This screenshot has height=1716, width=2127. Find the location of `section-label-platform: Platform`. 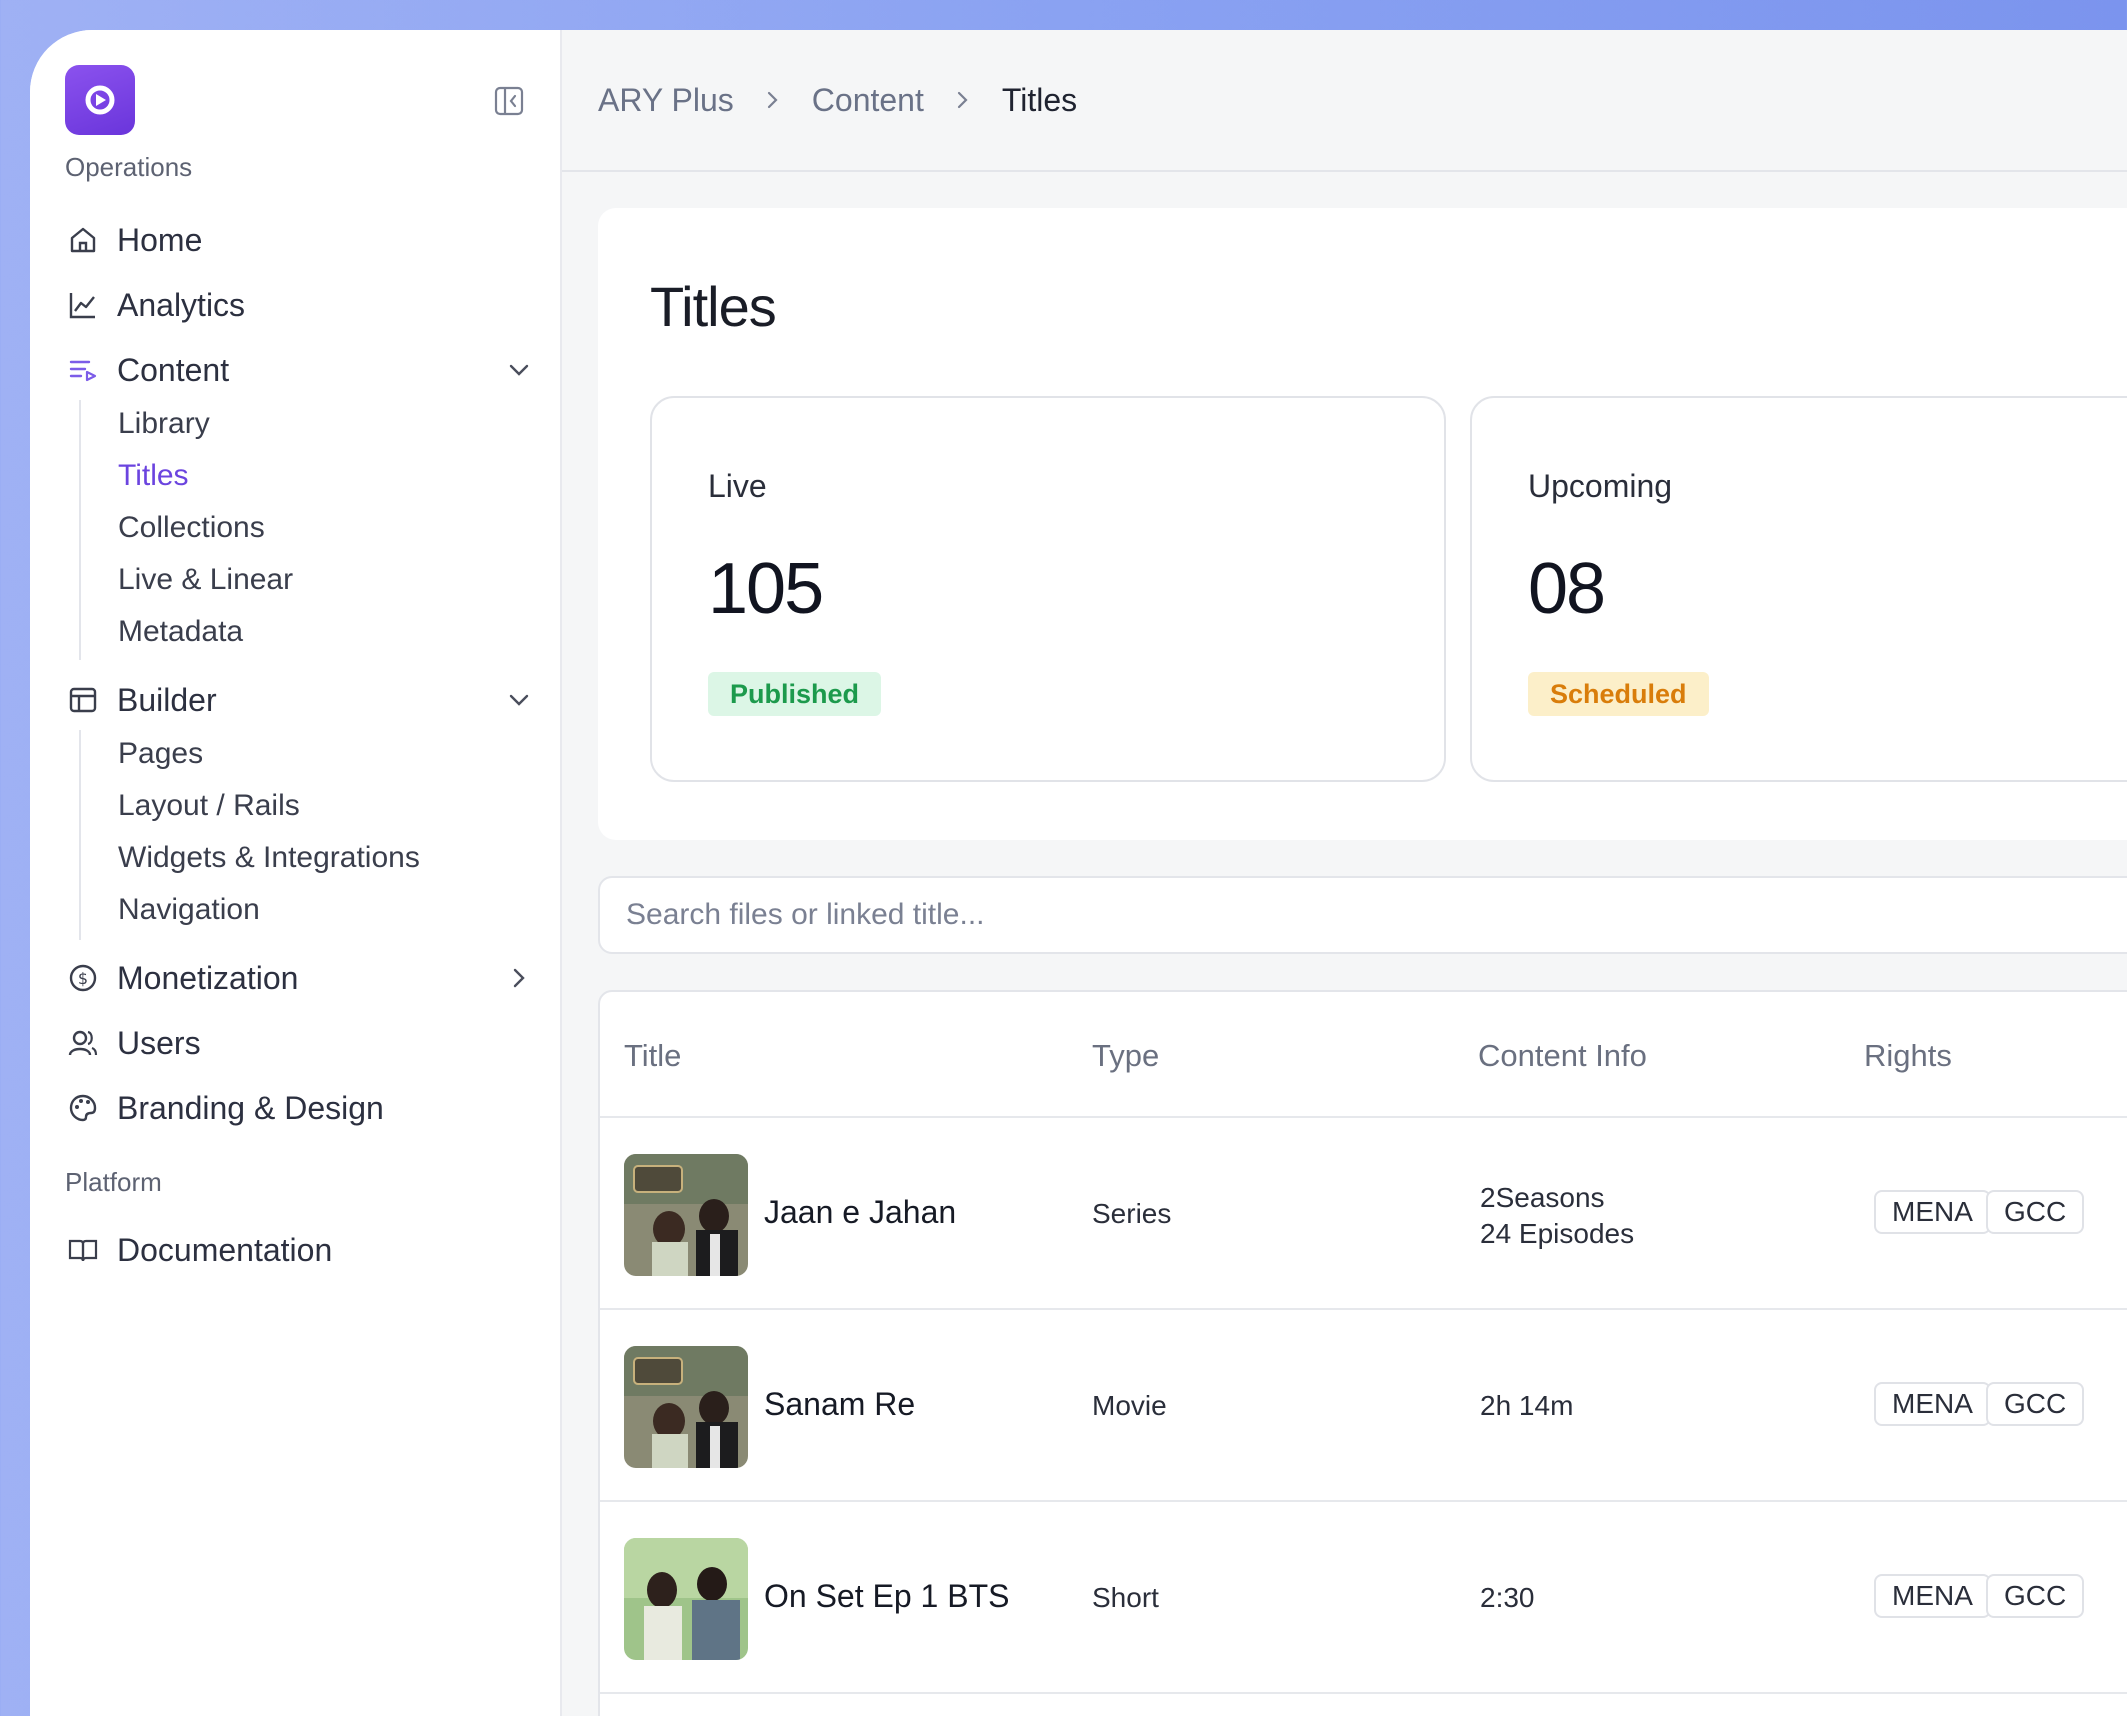

section-label-platform: Platform is located at coordinates (113, 1182).